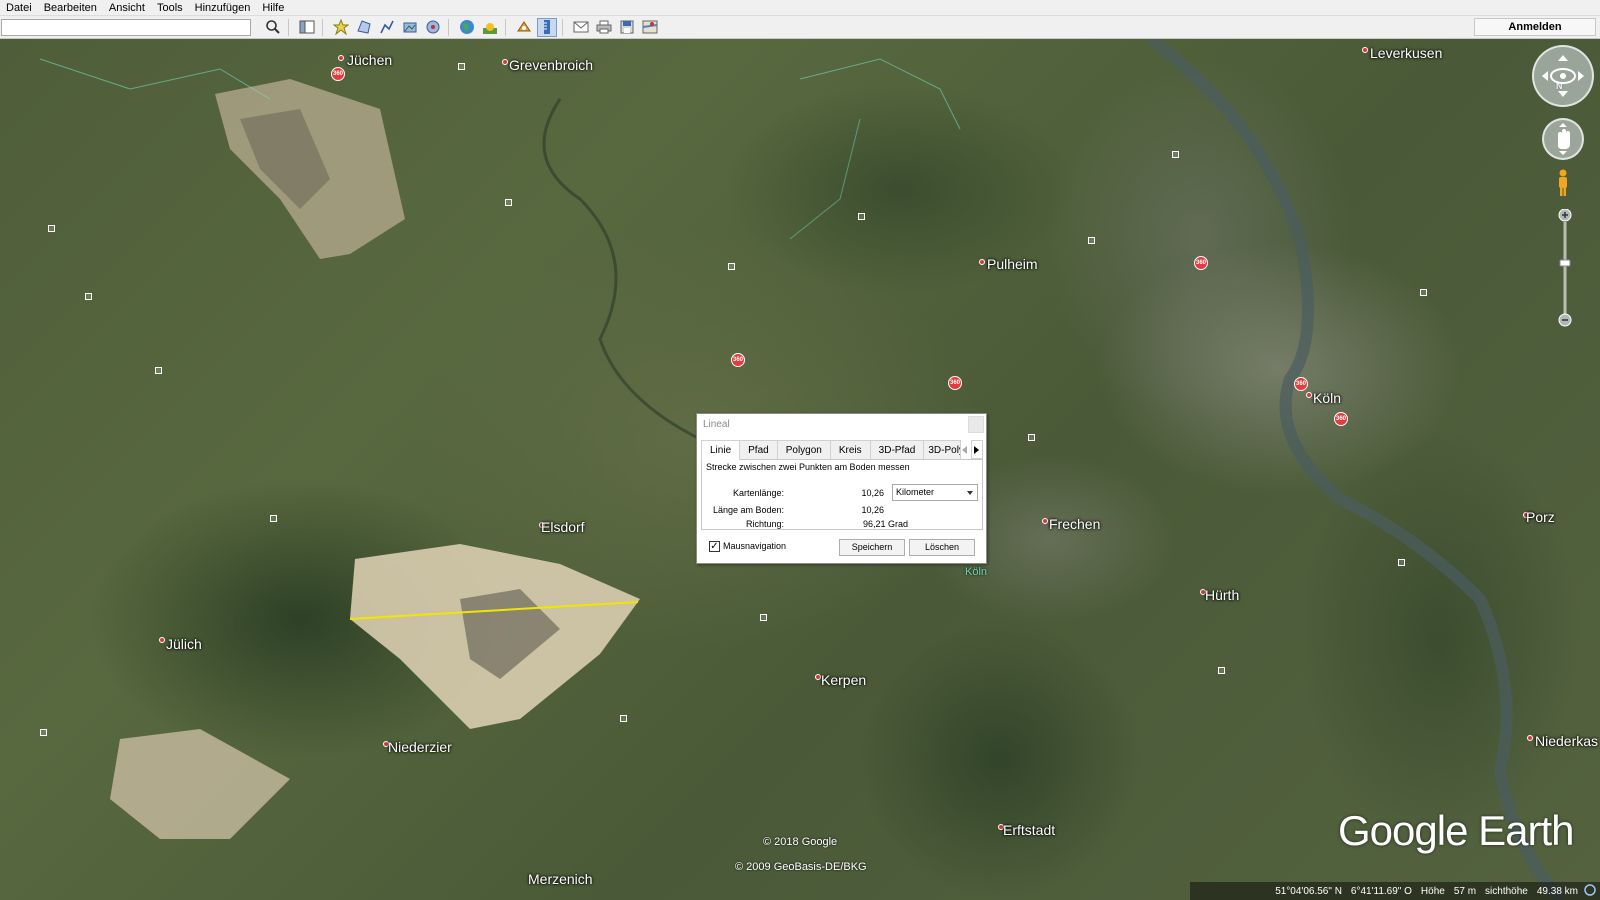  Describe the element at coordinates (604, 27) in the screenshot. I see `print-button` at that location.